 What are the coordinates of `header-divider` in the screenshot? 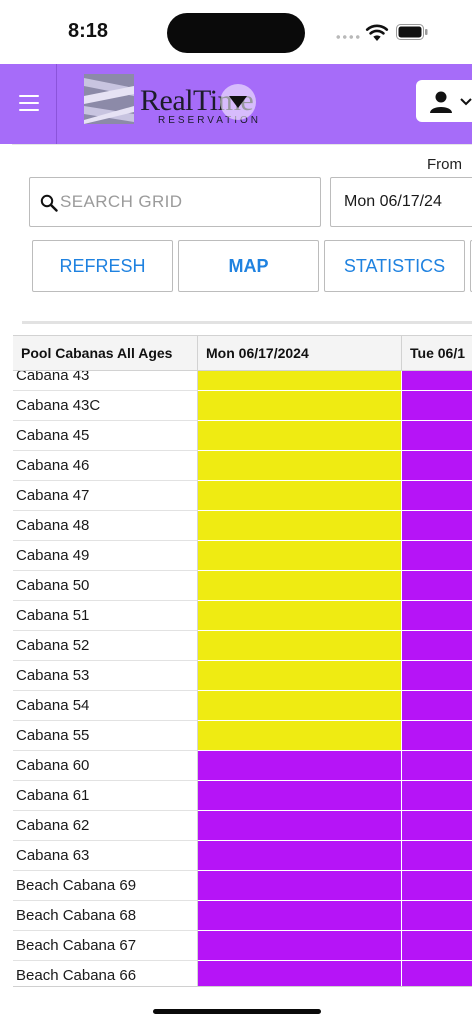 It's located at (56, 104).